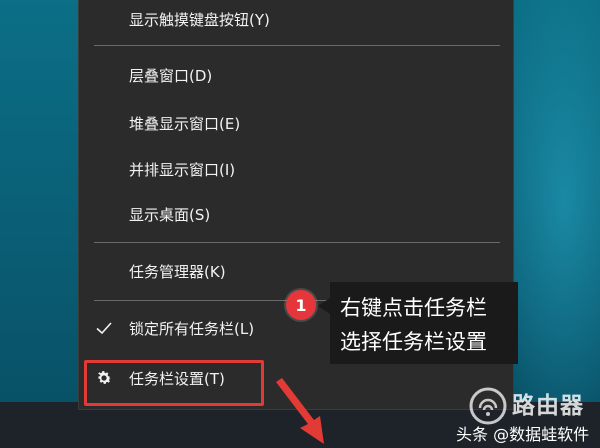  Describe the element at coordinates (177, 271) in the screenshot. I see `menu-item-label: 任务管理器(K)` at that location.